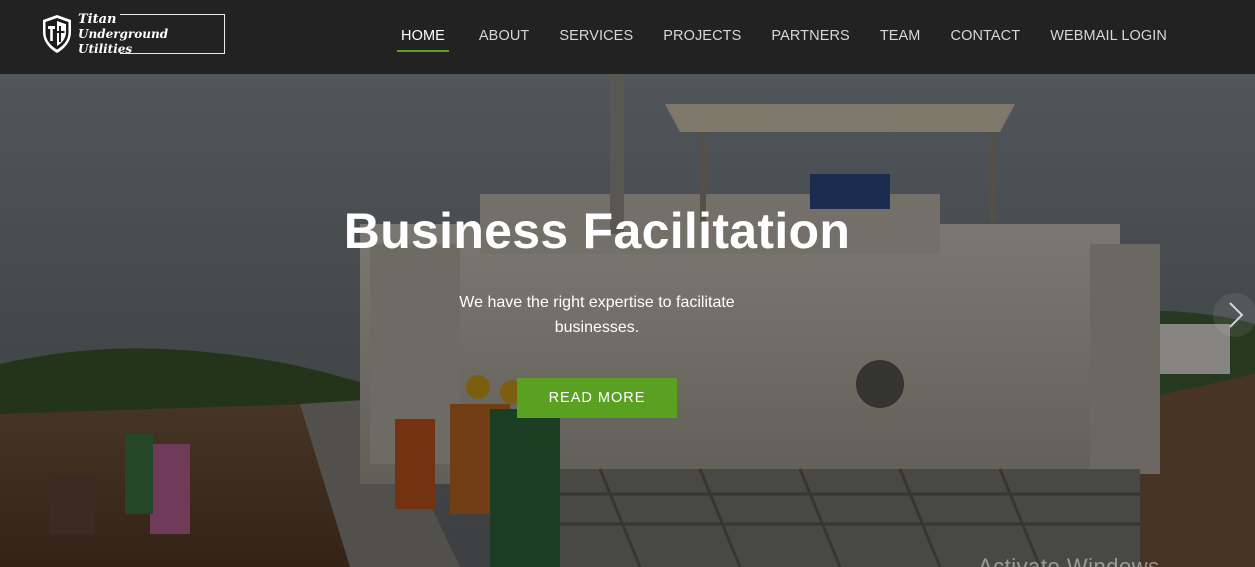  Describe the element at coordinates (97, 19) in the screenshot. I see `brand-line-1: Titan` at that location.